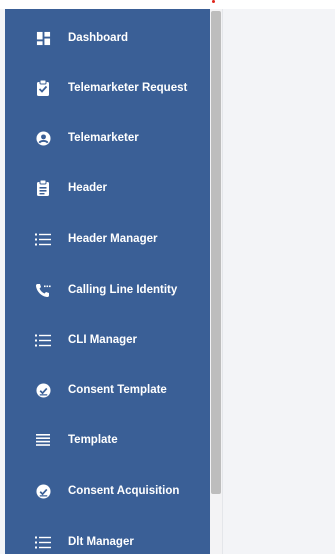  What do you see at coordinates (103, 138) in the screenshot?
I see `sidebar-item-label: Telemarketer` at bounding box center [103, 138].